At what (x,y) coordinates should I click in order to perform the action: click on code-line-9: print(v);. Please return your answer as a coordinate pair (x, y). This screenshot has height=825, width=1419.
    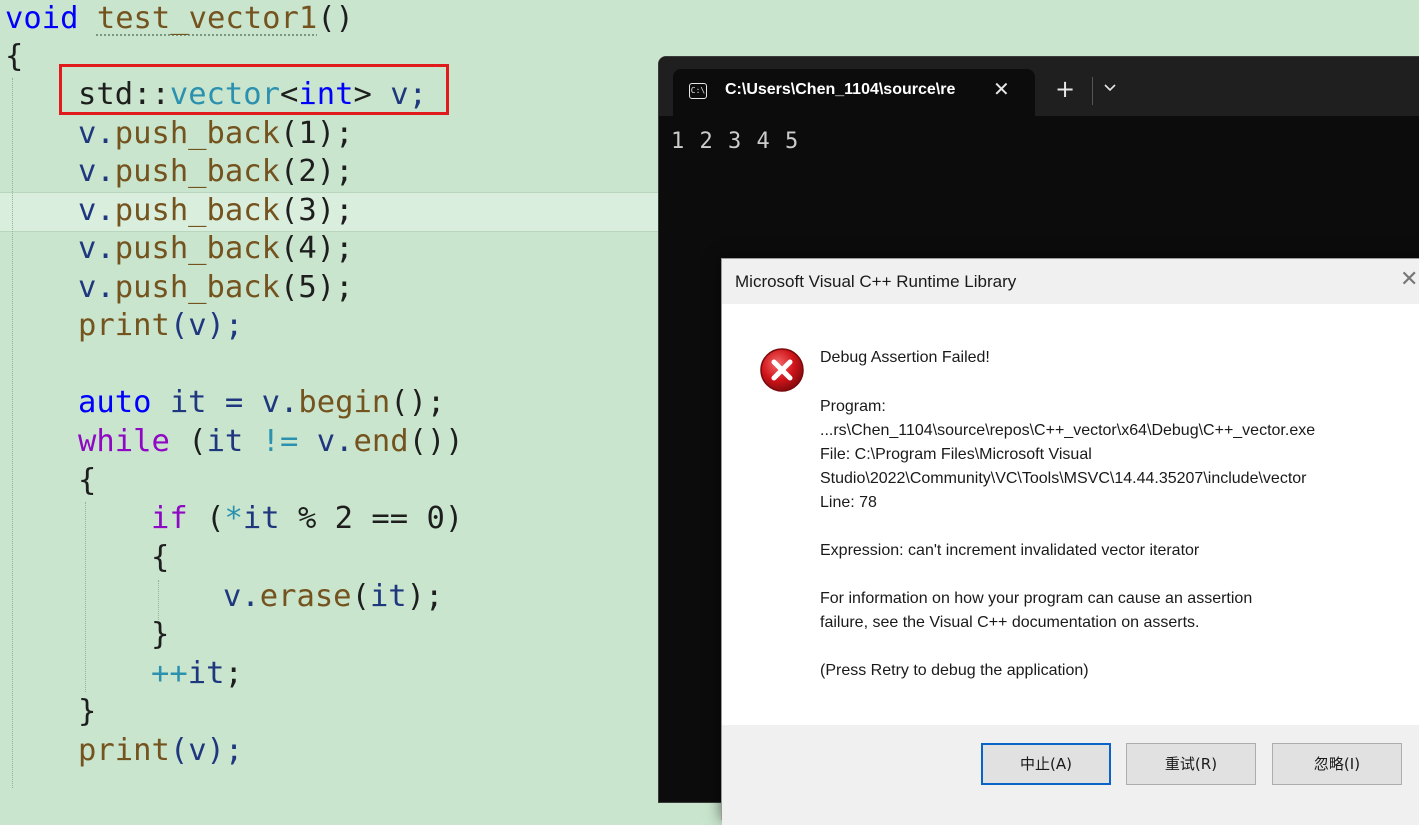
    Looking at the image, I should click on (160, 326).